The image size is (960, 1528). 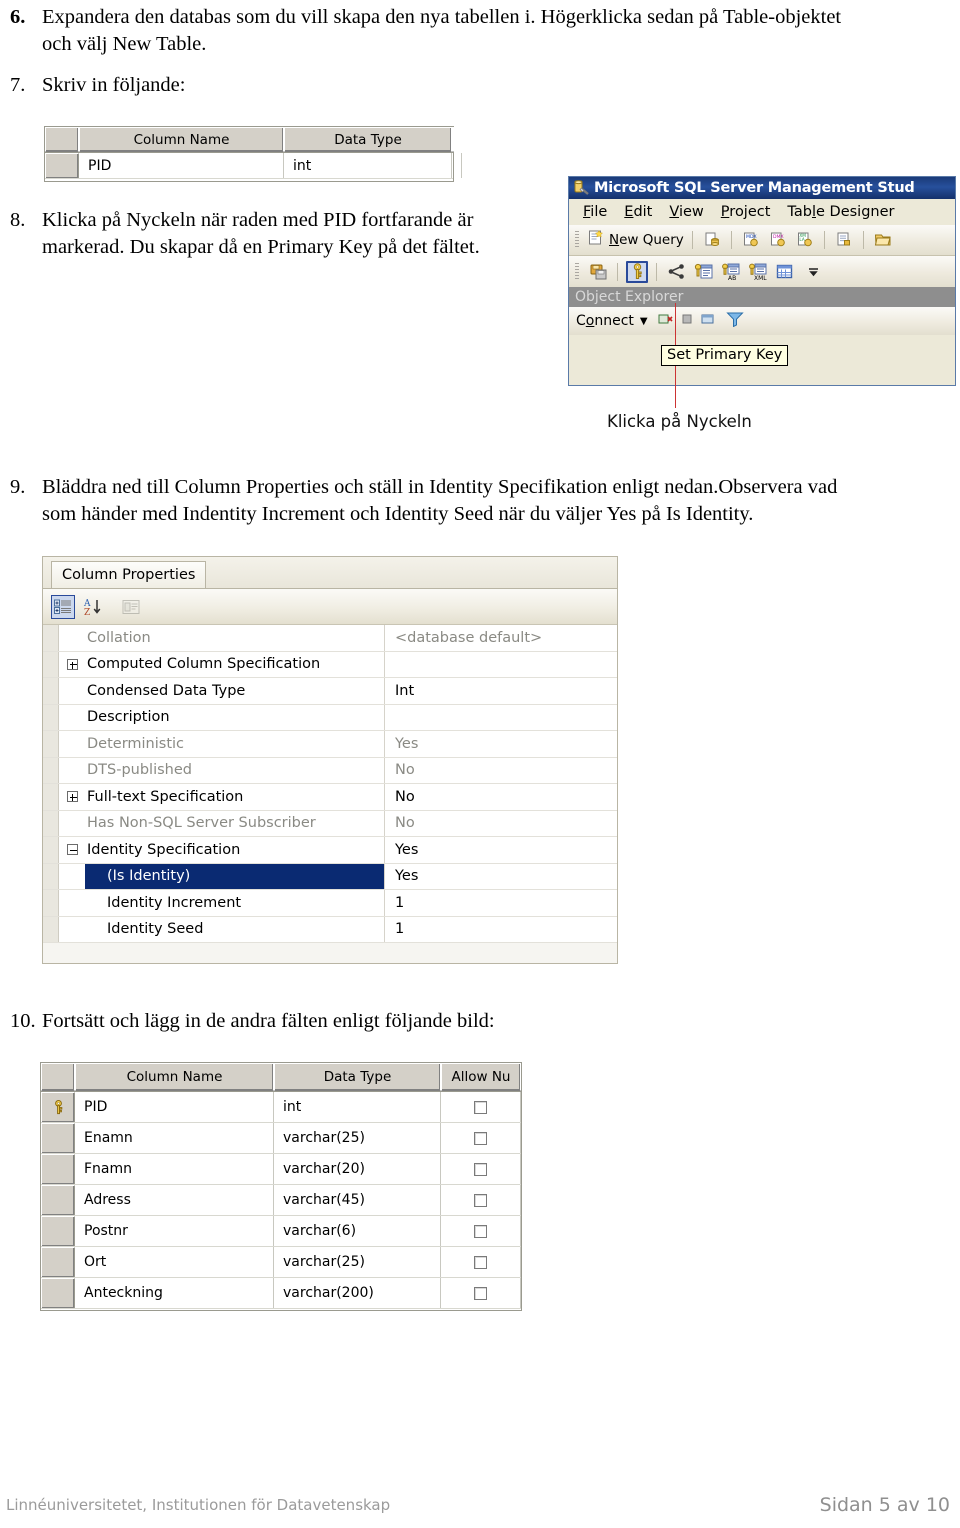 What do you see at coordinates (883, 240) in the screenshot?
I see `open-file-icon` at bounding box center [883, 240].